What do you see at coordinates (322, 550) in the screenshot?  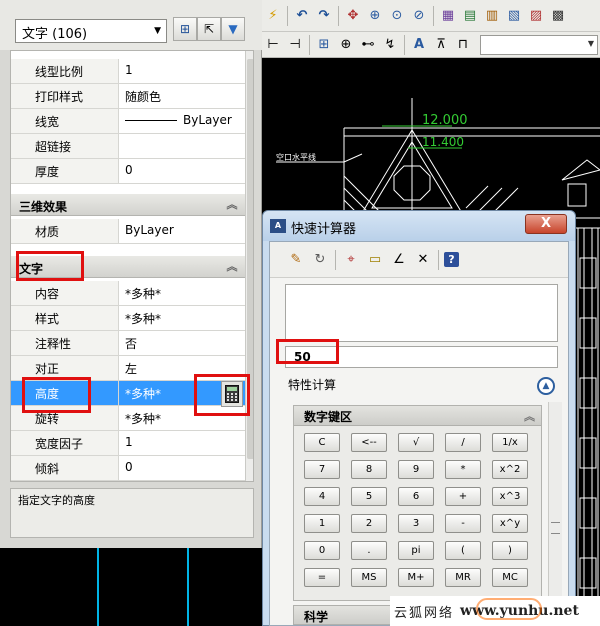 I see `calc-key: 0` at bounding box center [322, 550].